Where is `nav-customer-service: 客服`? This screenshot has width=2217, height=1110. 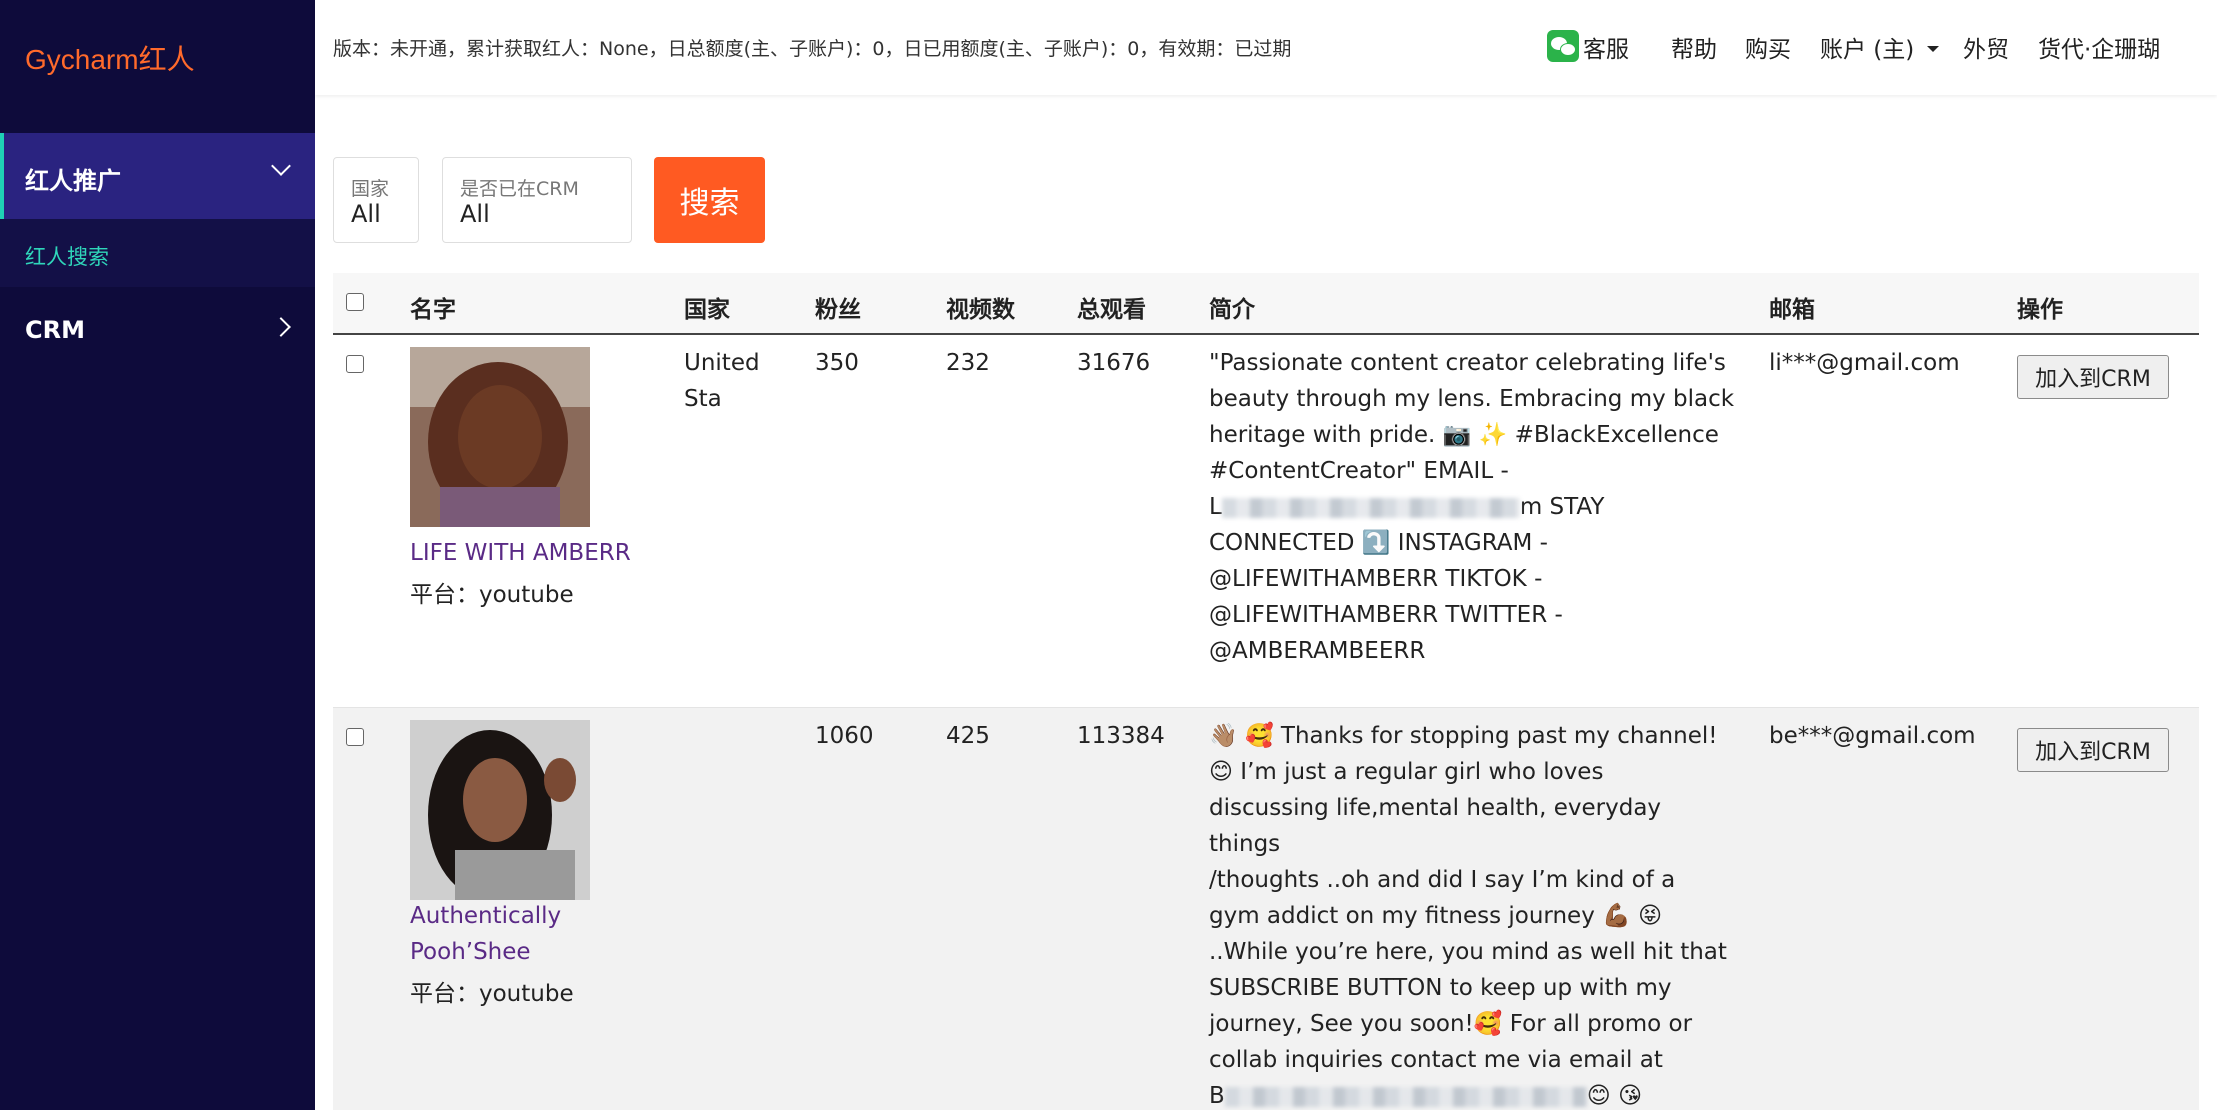
nav-customer-service: 客服 is located at coordinates (1606, 47).